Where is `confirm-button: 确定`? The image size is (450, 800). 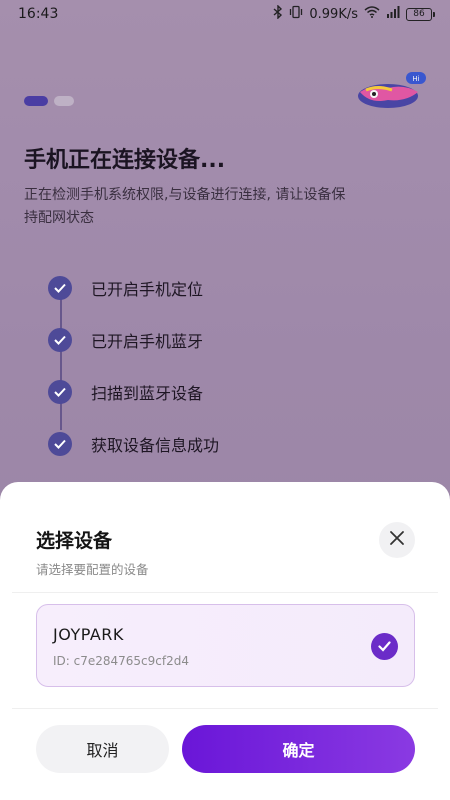
confirm-button: 确定 is located at coordinates (298, 749).